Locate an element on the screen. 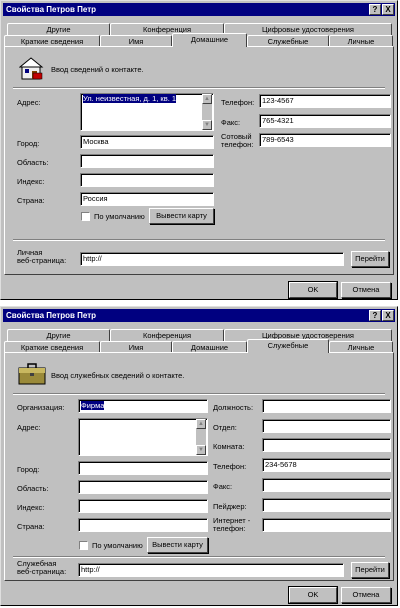  department-field is located at coordinates (326, 426).